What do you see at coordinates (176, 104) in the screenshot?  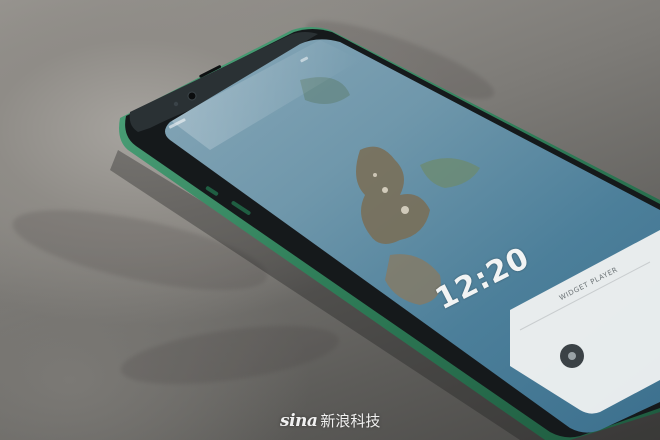 I see `sensor-icon` at bounding box center [176, 104].